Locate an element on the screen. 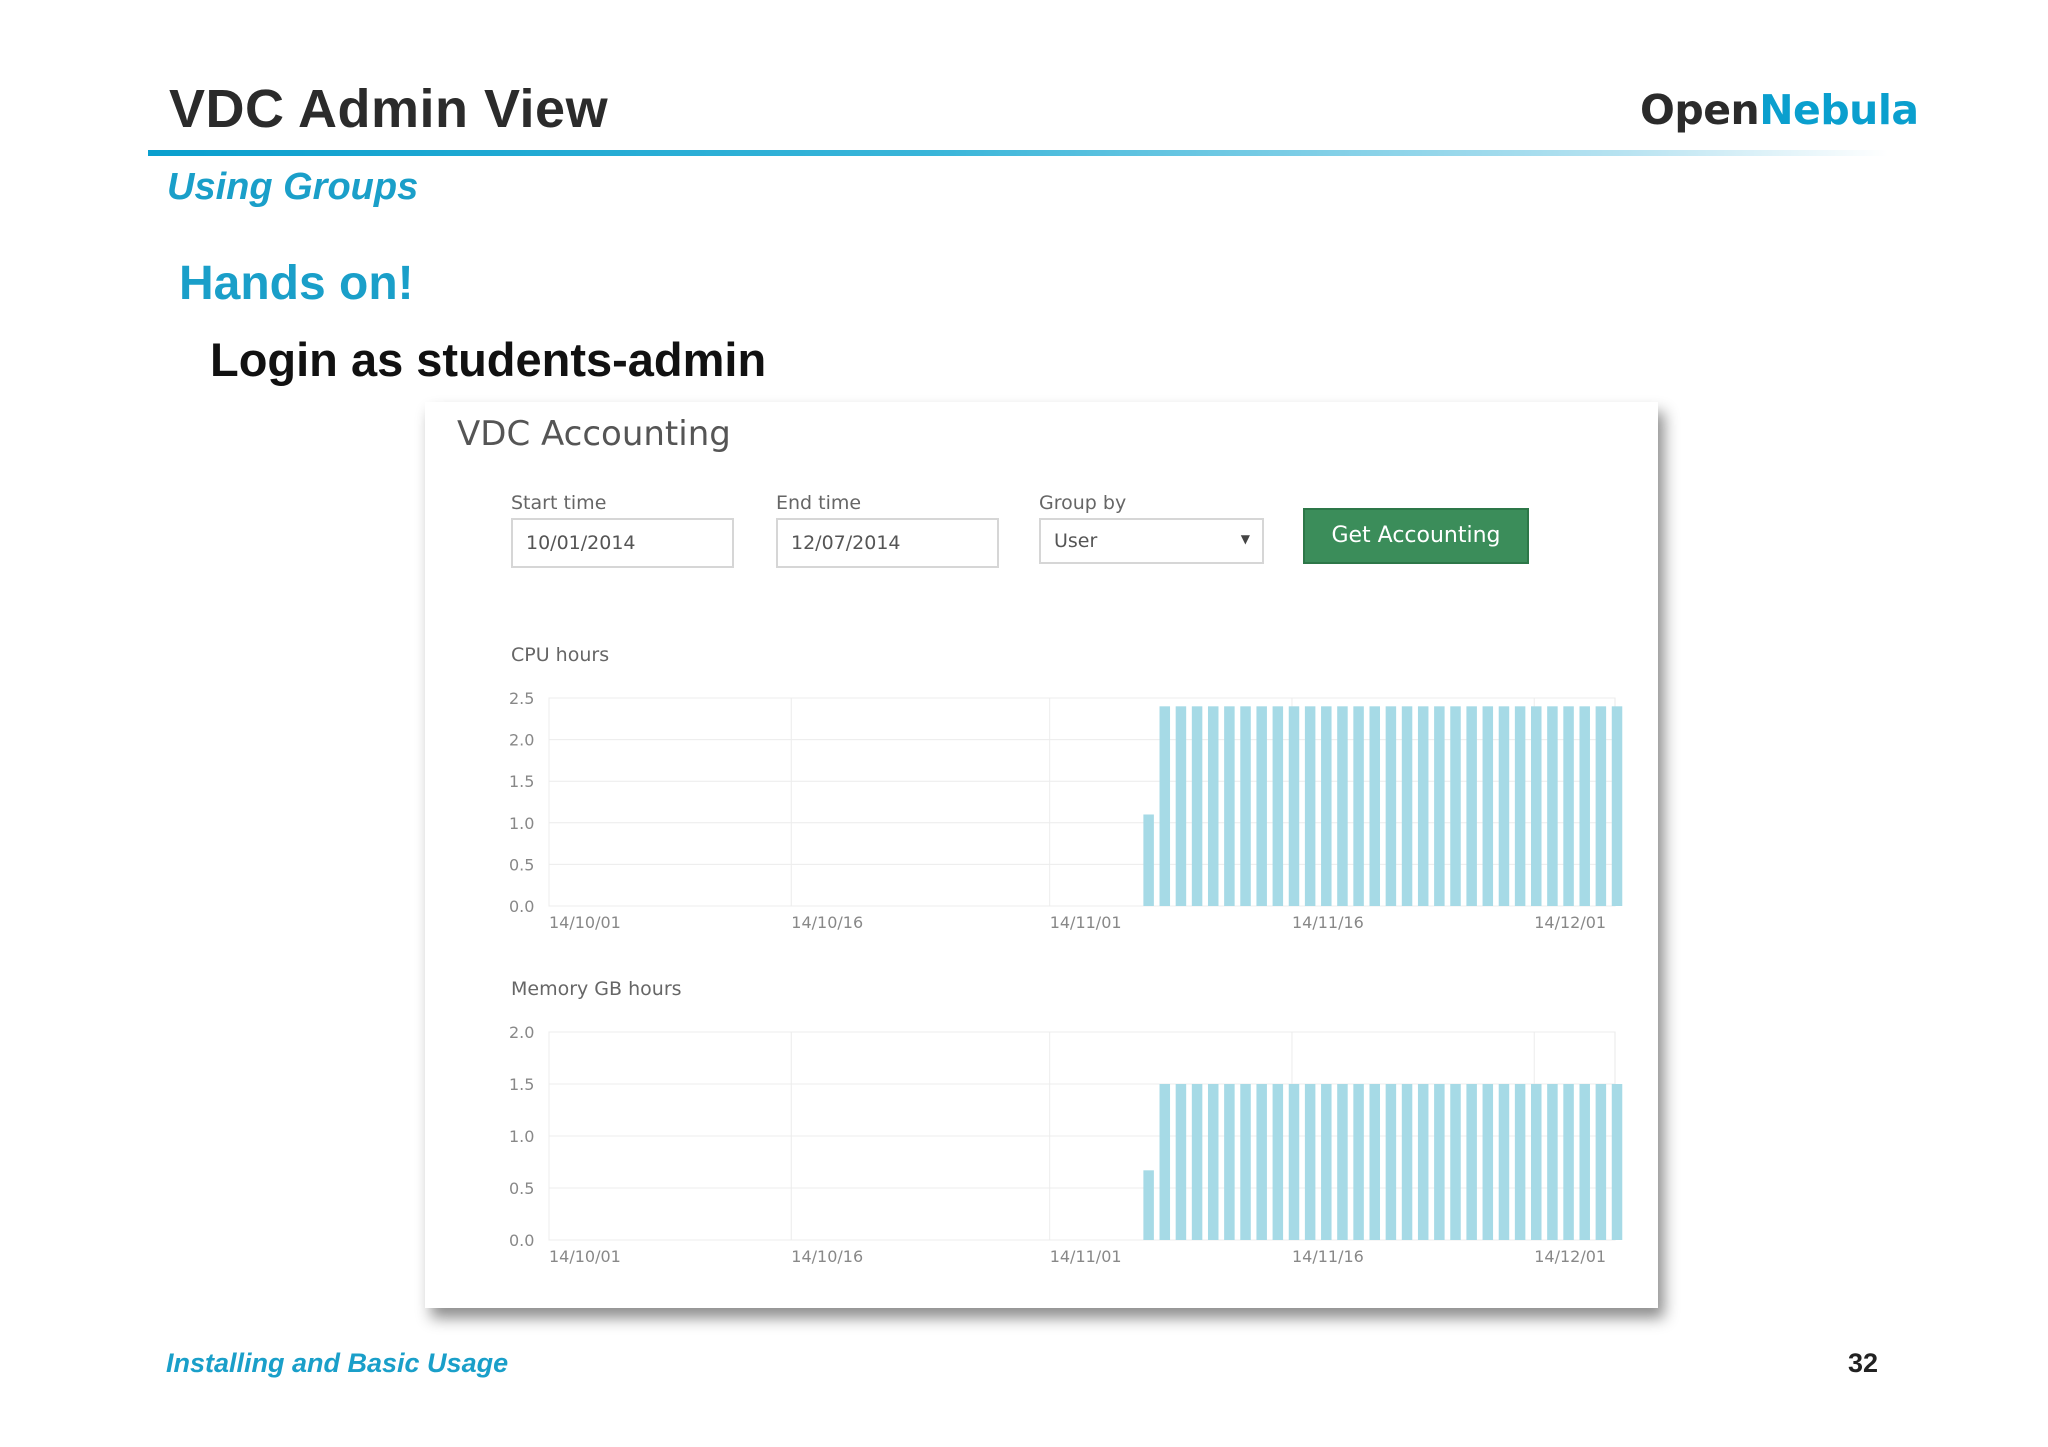 The image size is (2048, 1447). get-accounting-button: Get Accounting is located at coordinates (1416, 536).